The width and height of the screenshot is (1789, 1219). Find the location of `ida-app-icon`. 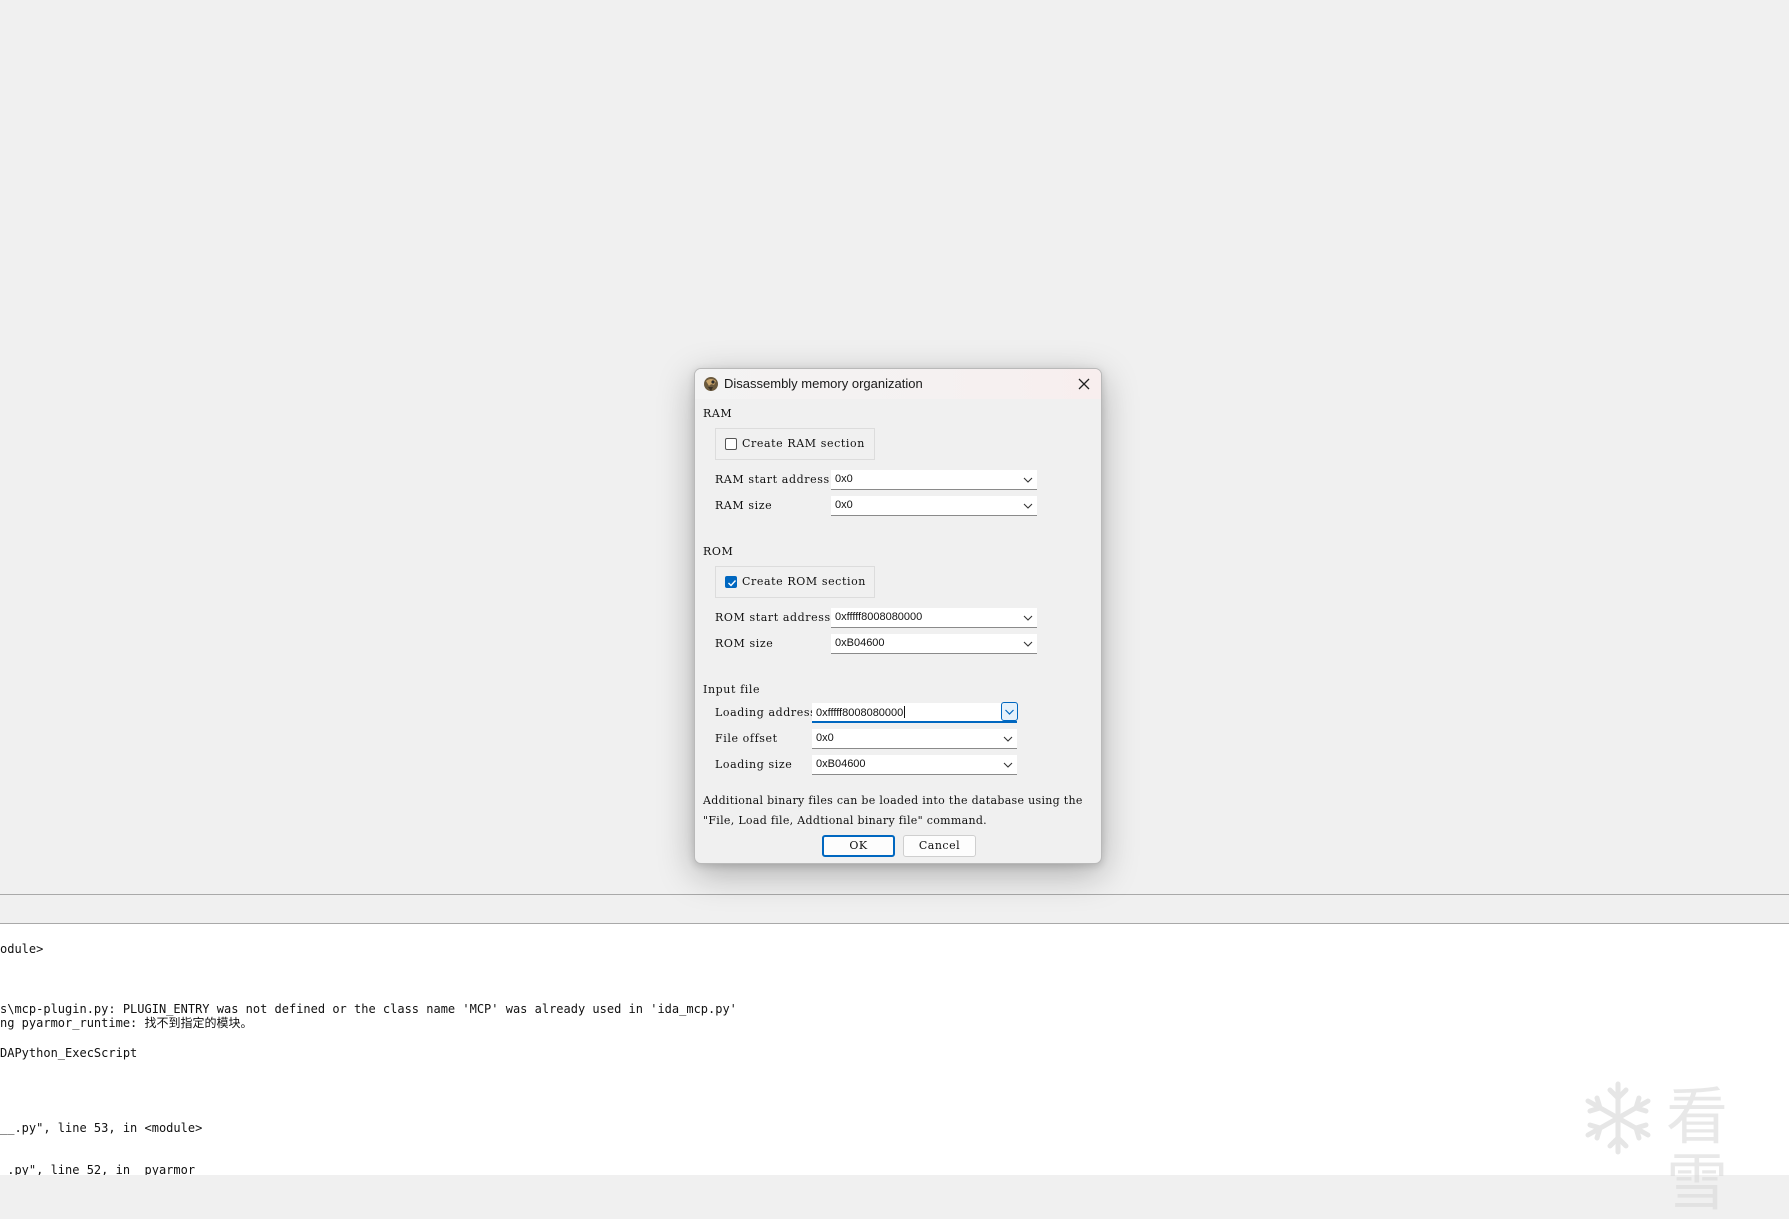

ida-app-icon is located at coordinates (711, 384).